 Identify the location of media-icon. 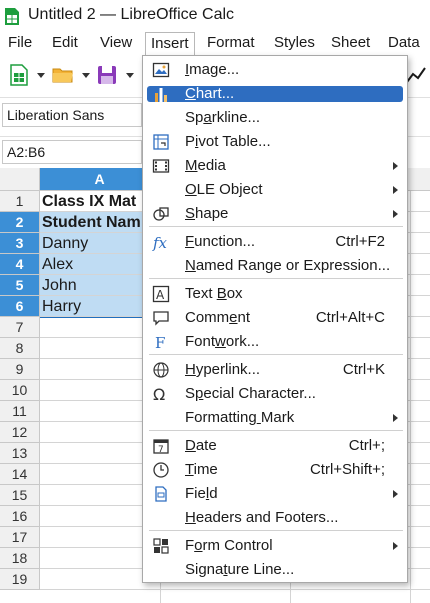
(161, 166).